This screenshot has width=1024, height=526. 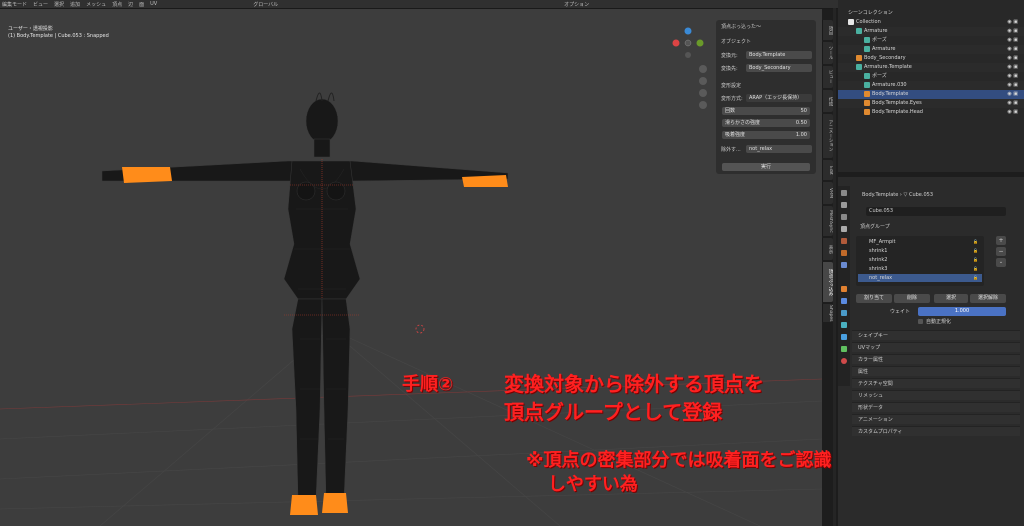 I want to click on smooth-field: 滑らかさの強度 0.50, so click(x=766, y=123).